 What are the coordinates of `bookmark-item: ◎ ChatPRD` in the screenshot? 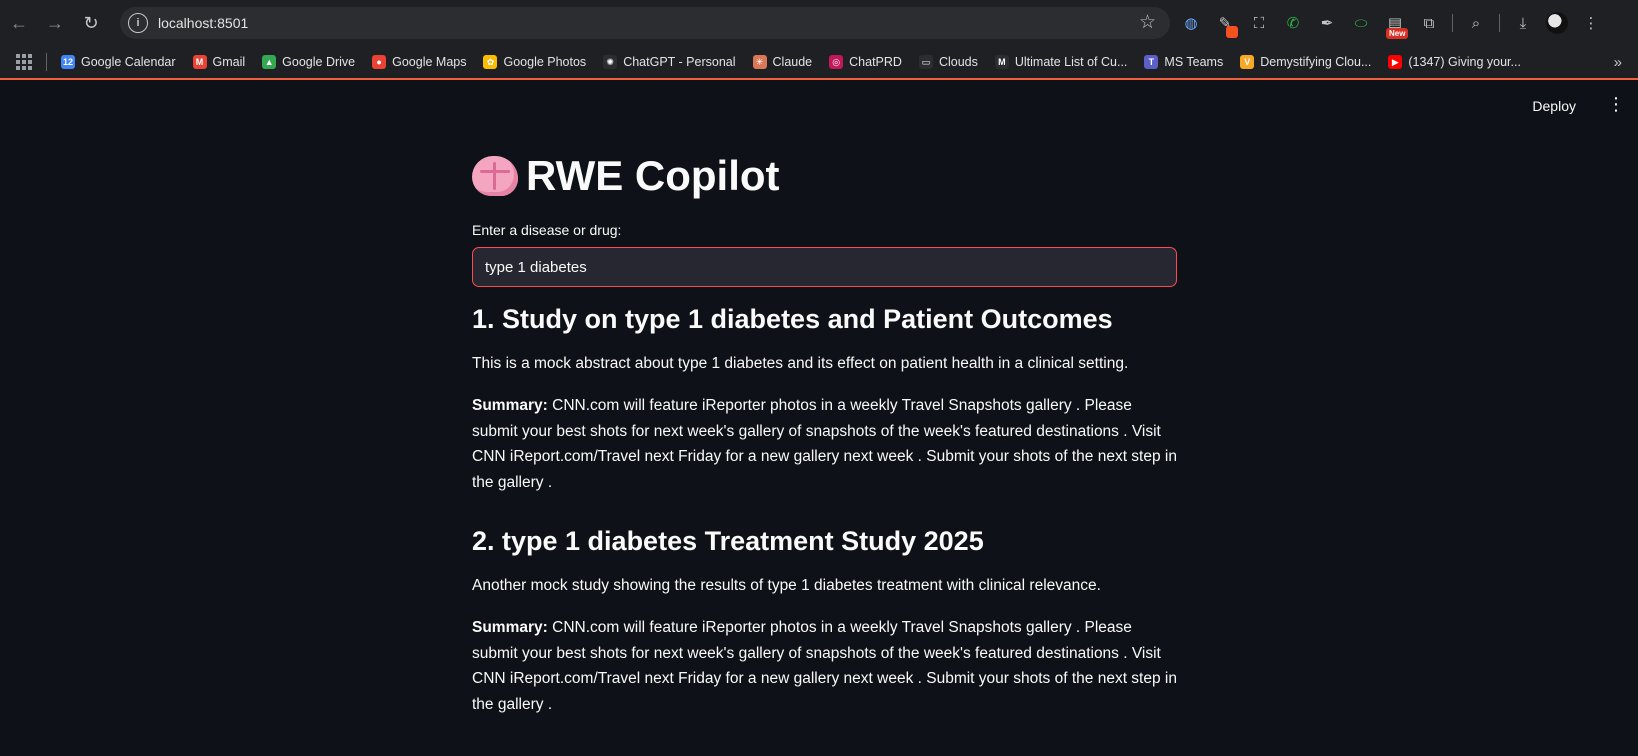 It's located at (865, 62).